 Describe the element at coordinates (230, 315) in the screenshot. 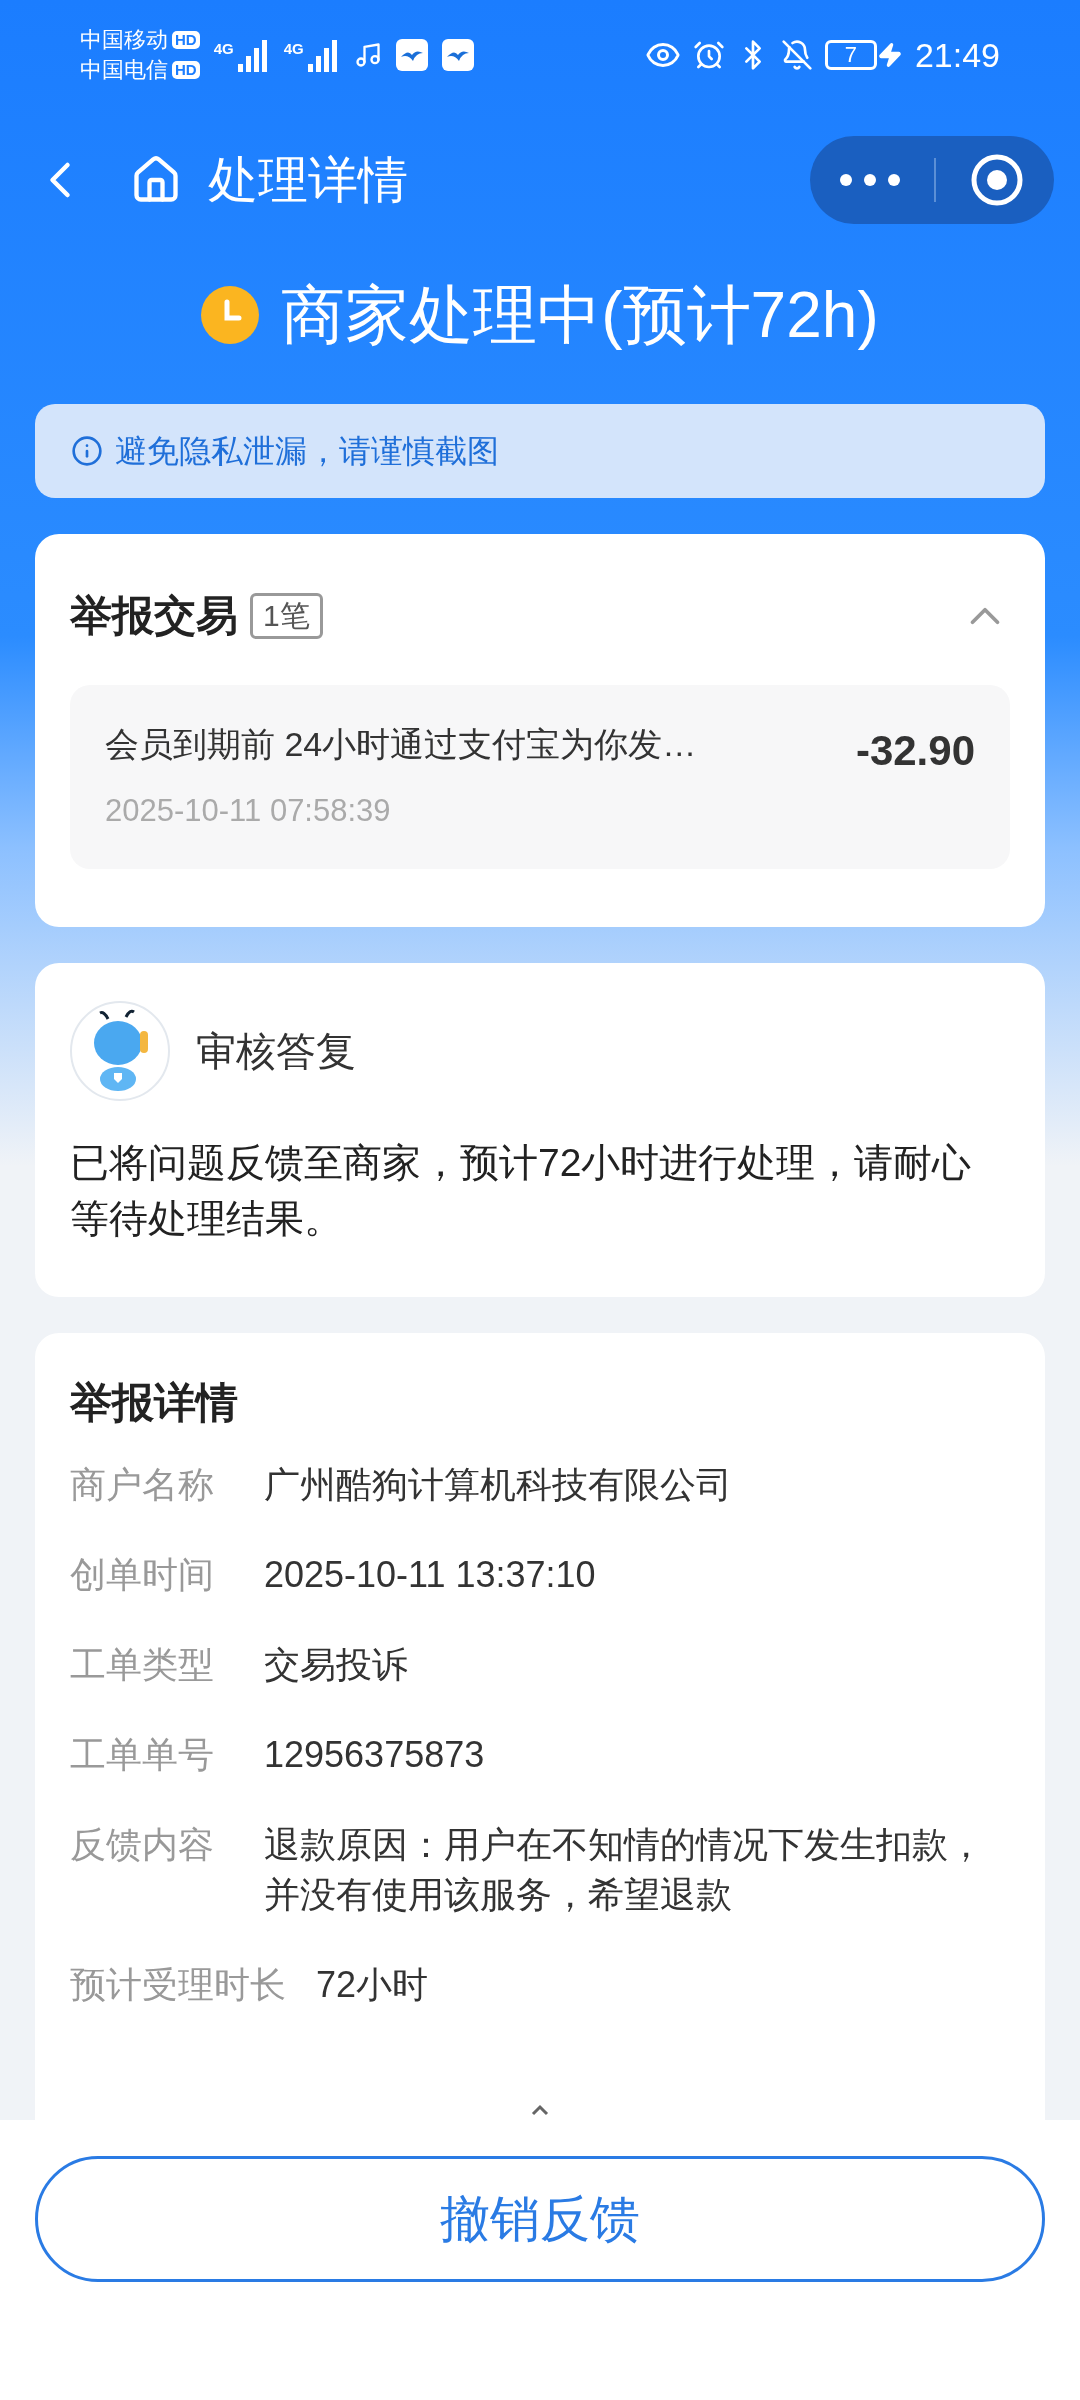

I see `clock-icon` at that location.